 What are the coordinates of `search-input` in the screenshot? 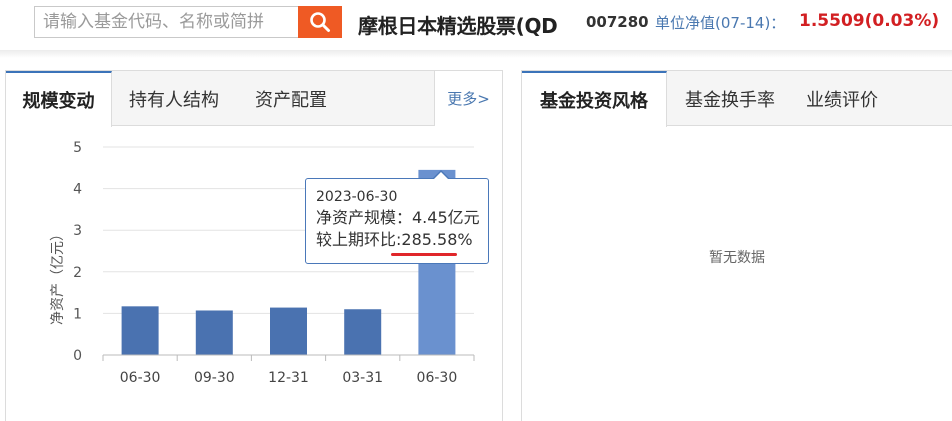 It's located at (166, 22).